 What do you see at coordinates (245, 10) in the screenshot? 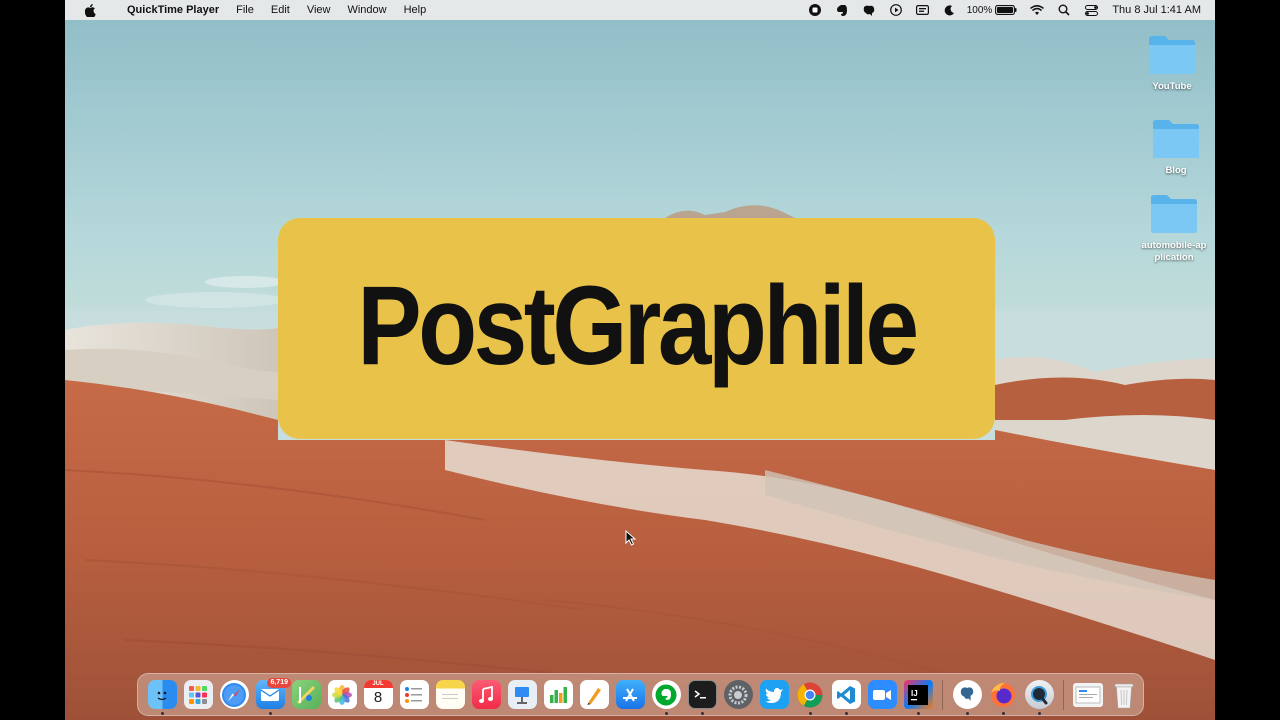
I see `file-menu: File` at bounding box center [245, 10].